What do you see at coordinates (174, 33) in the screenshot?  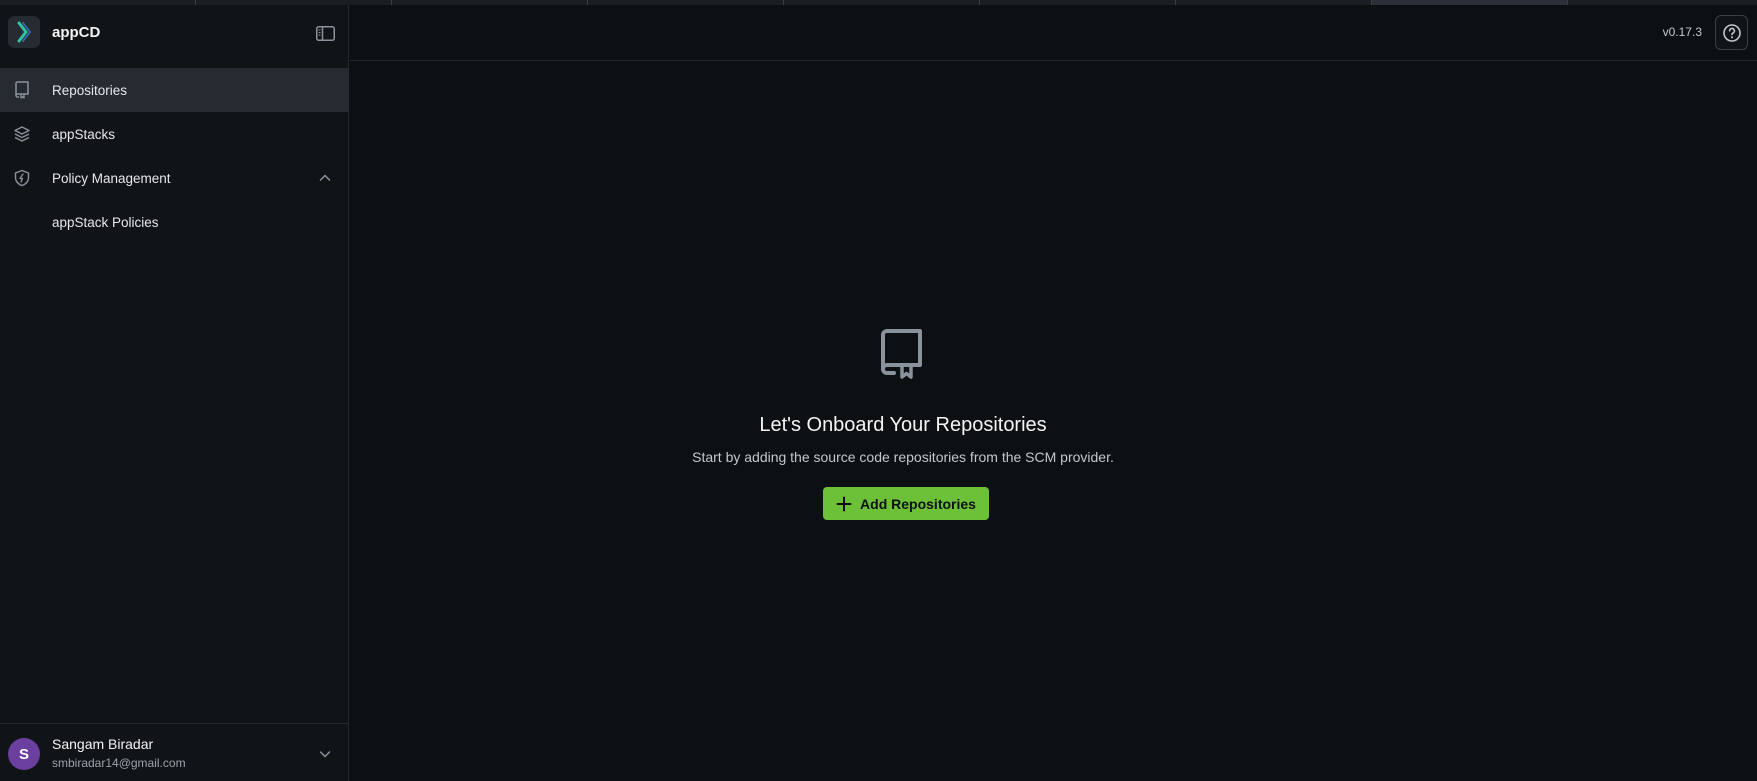 I see `brand-header: appCD` at bounding box center [174, 33].